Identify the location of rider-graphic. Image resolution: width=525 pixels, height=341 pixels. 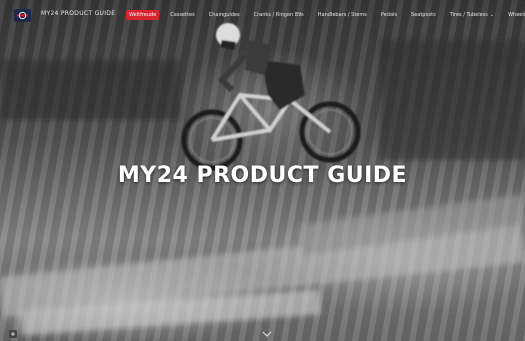
(271, 97).